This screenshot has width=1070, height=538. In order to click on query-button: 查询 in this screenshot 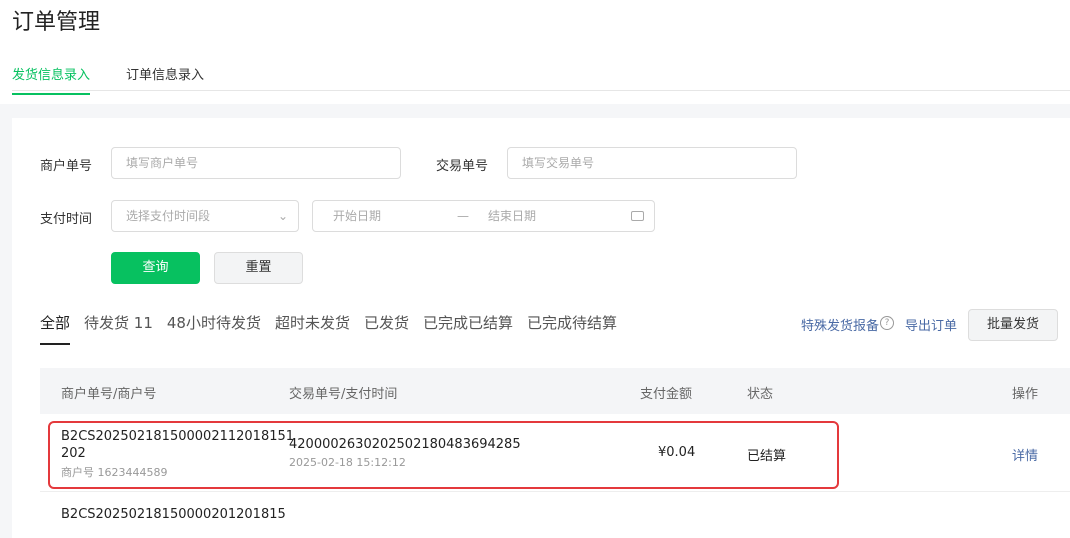, I will do `click(155, 268)`.